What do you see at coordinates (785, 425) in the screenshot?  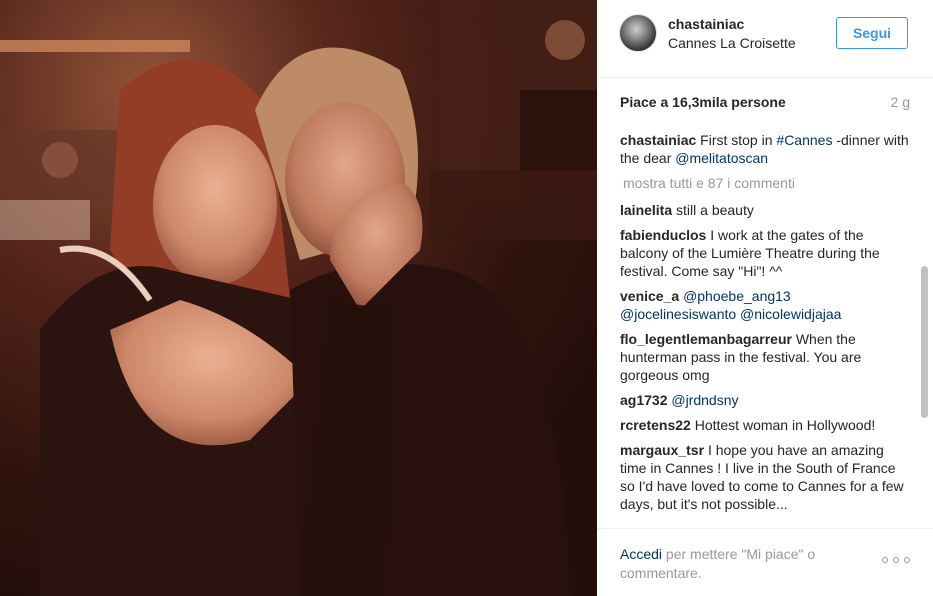 I see `comment-text: Hottest woman in Hollywood!` at bounding box center [785, 425].